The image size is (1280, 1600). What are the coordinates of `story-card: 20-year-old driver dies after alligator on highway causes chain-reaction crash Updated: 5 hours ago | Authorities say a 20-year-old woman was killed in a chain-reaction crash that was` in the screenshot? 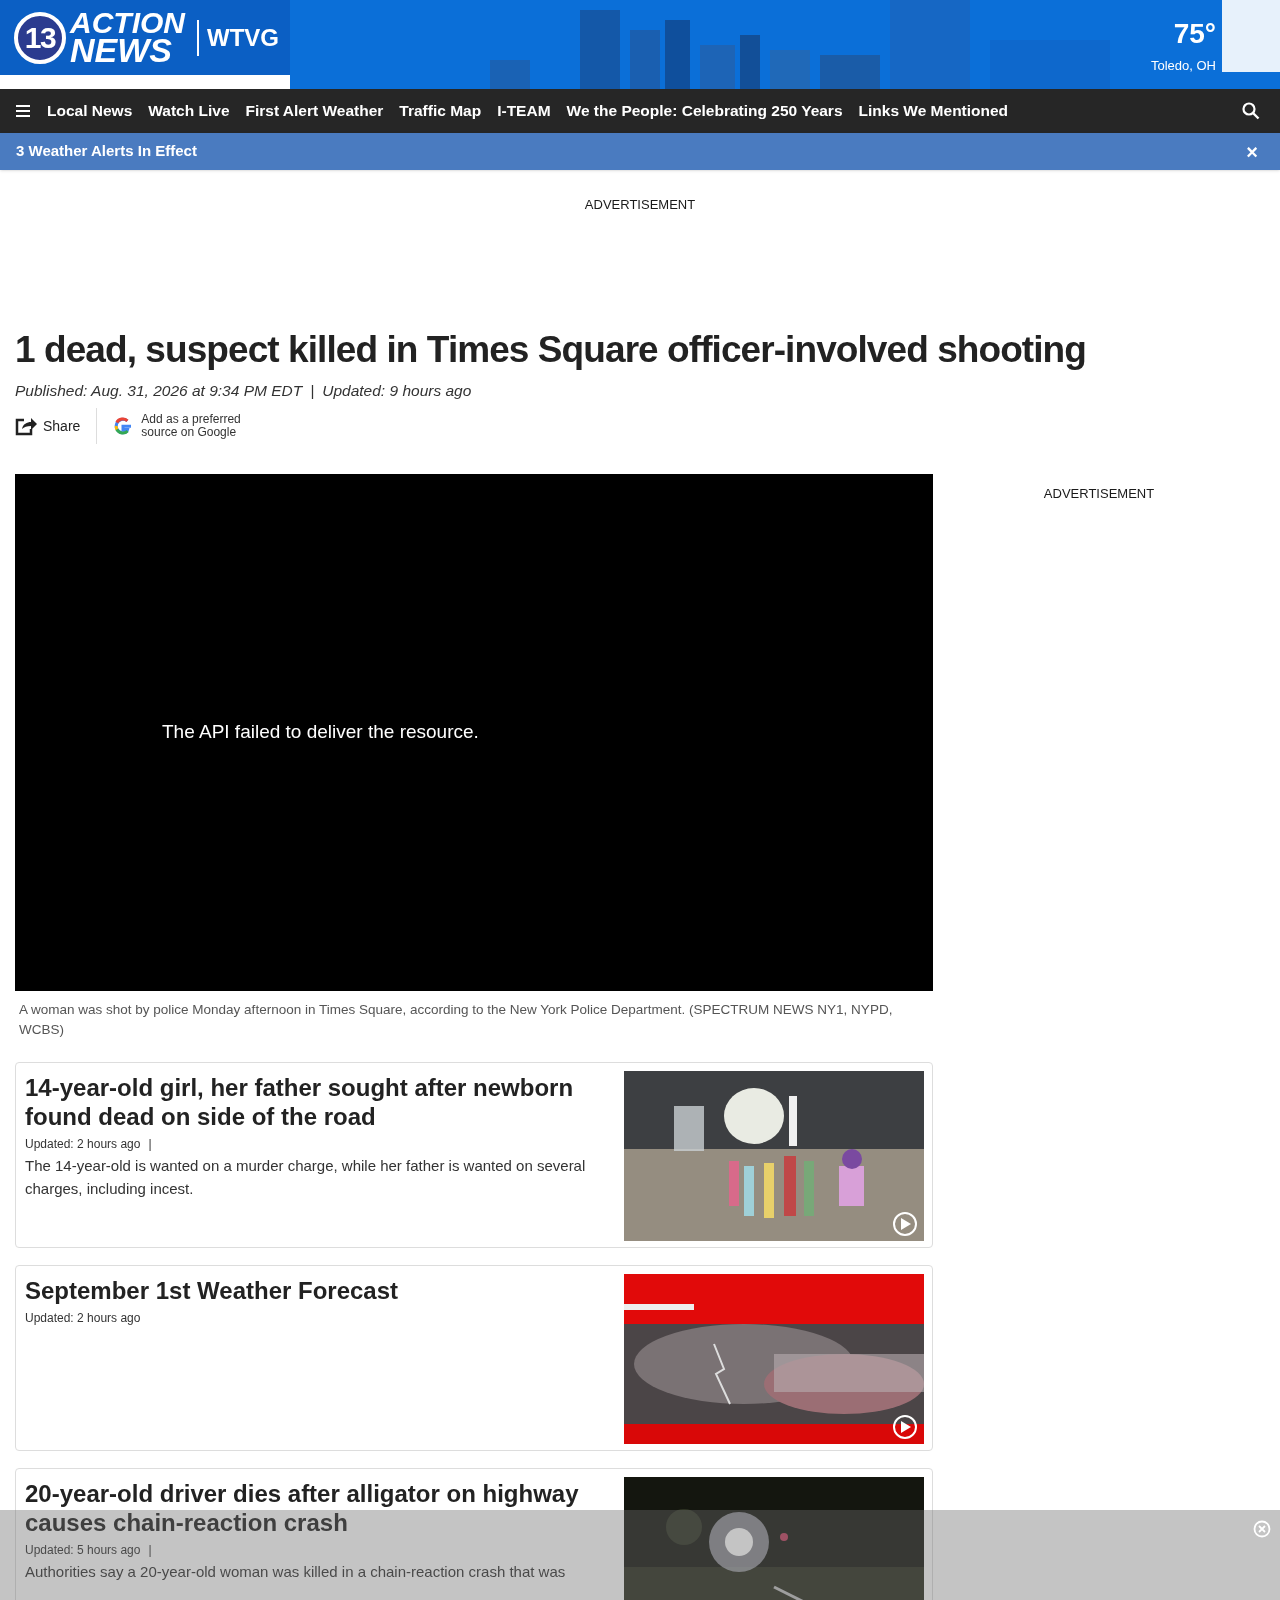 It's located at (474, 1534).